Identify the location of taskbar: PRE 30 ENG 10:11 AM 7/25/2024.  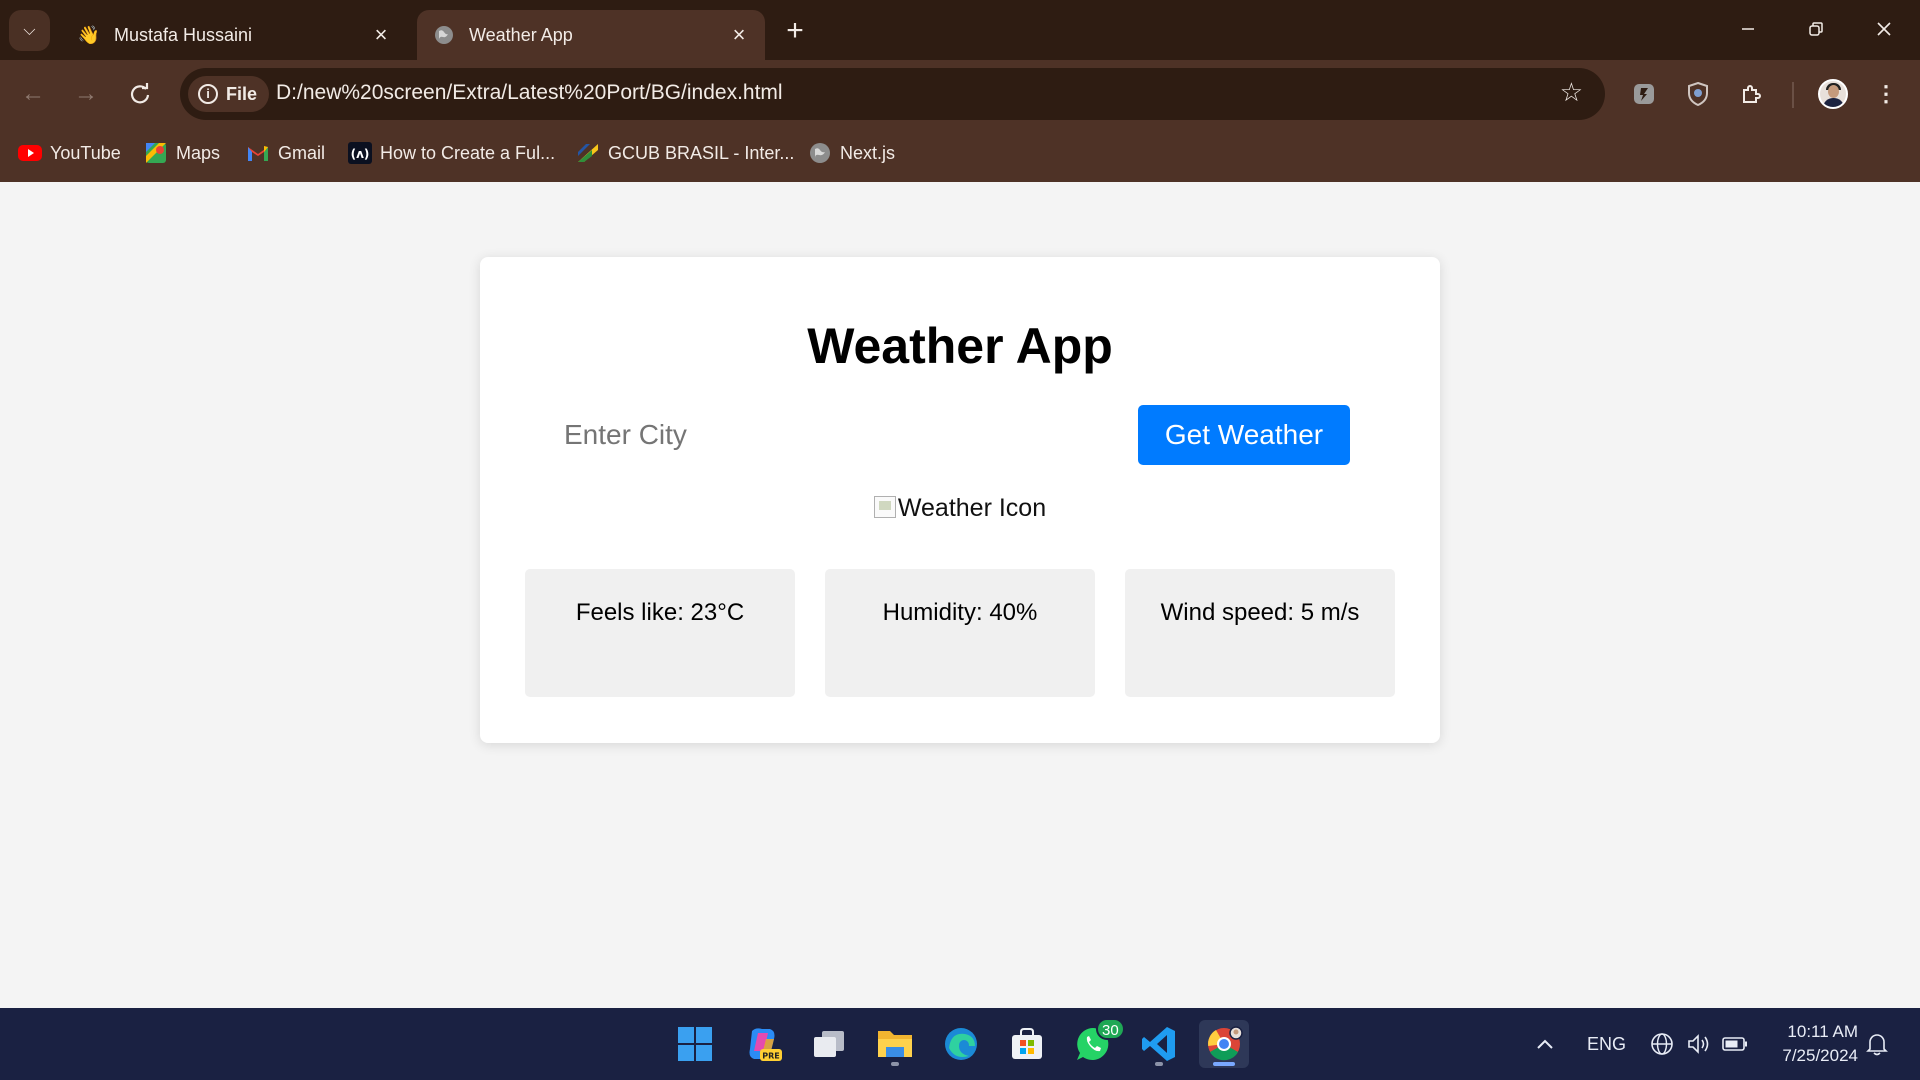
(960, 1044).